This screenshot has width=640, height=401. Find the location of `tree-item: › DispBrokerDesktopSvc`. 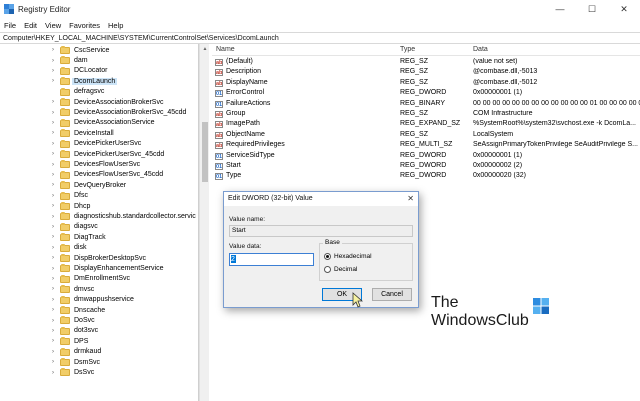

tree-item: › DispBrokerDesktopSvc is located at coordinates (97, 258).